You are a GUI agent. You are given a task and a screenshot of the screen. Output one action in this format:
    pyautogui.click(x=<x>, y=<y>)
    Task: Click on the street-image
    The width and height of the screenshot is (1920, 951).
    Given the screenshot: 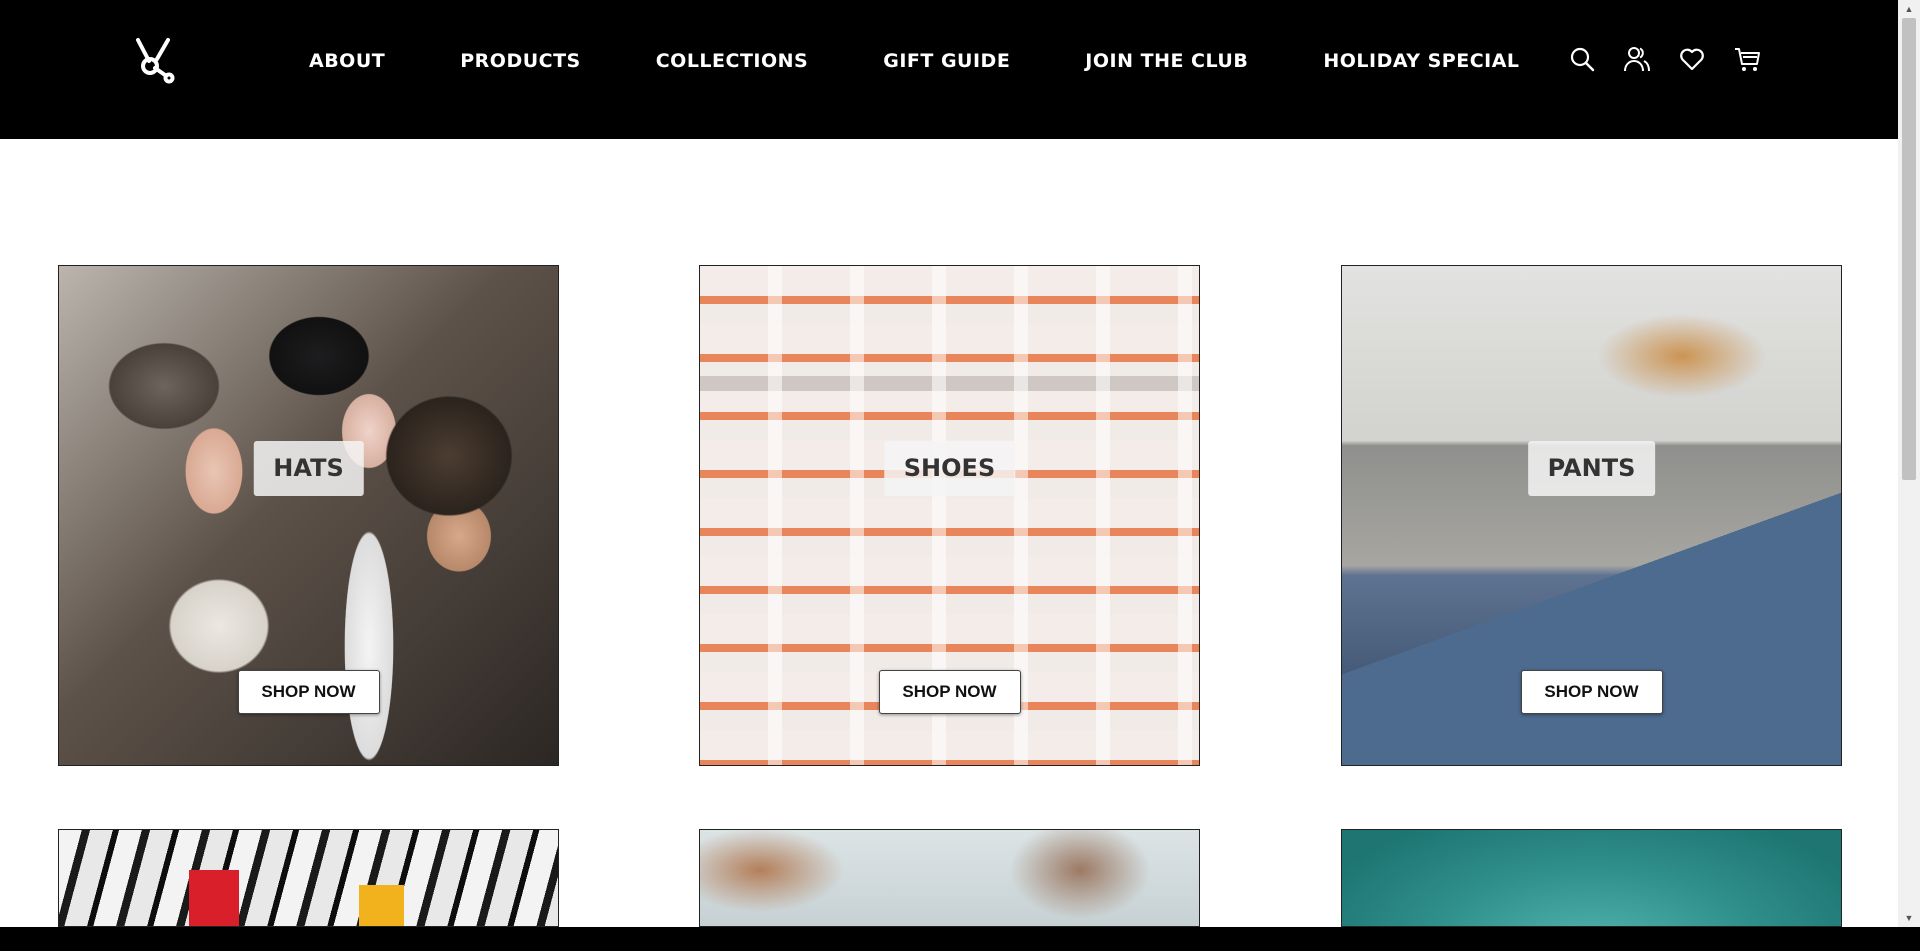 What is the action you would take?
    pyautogui.click(x=949, y=878)
    